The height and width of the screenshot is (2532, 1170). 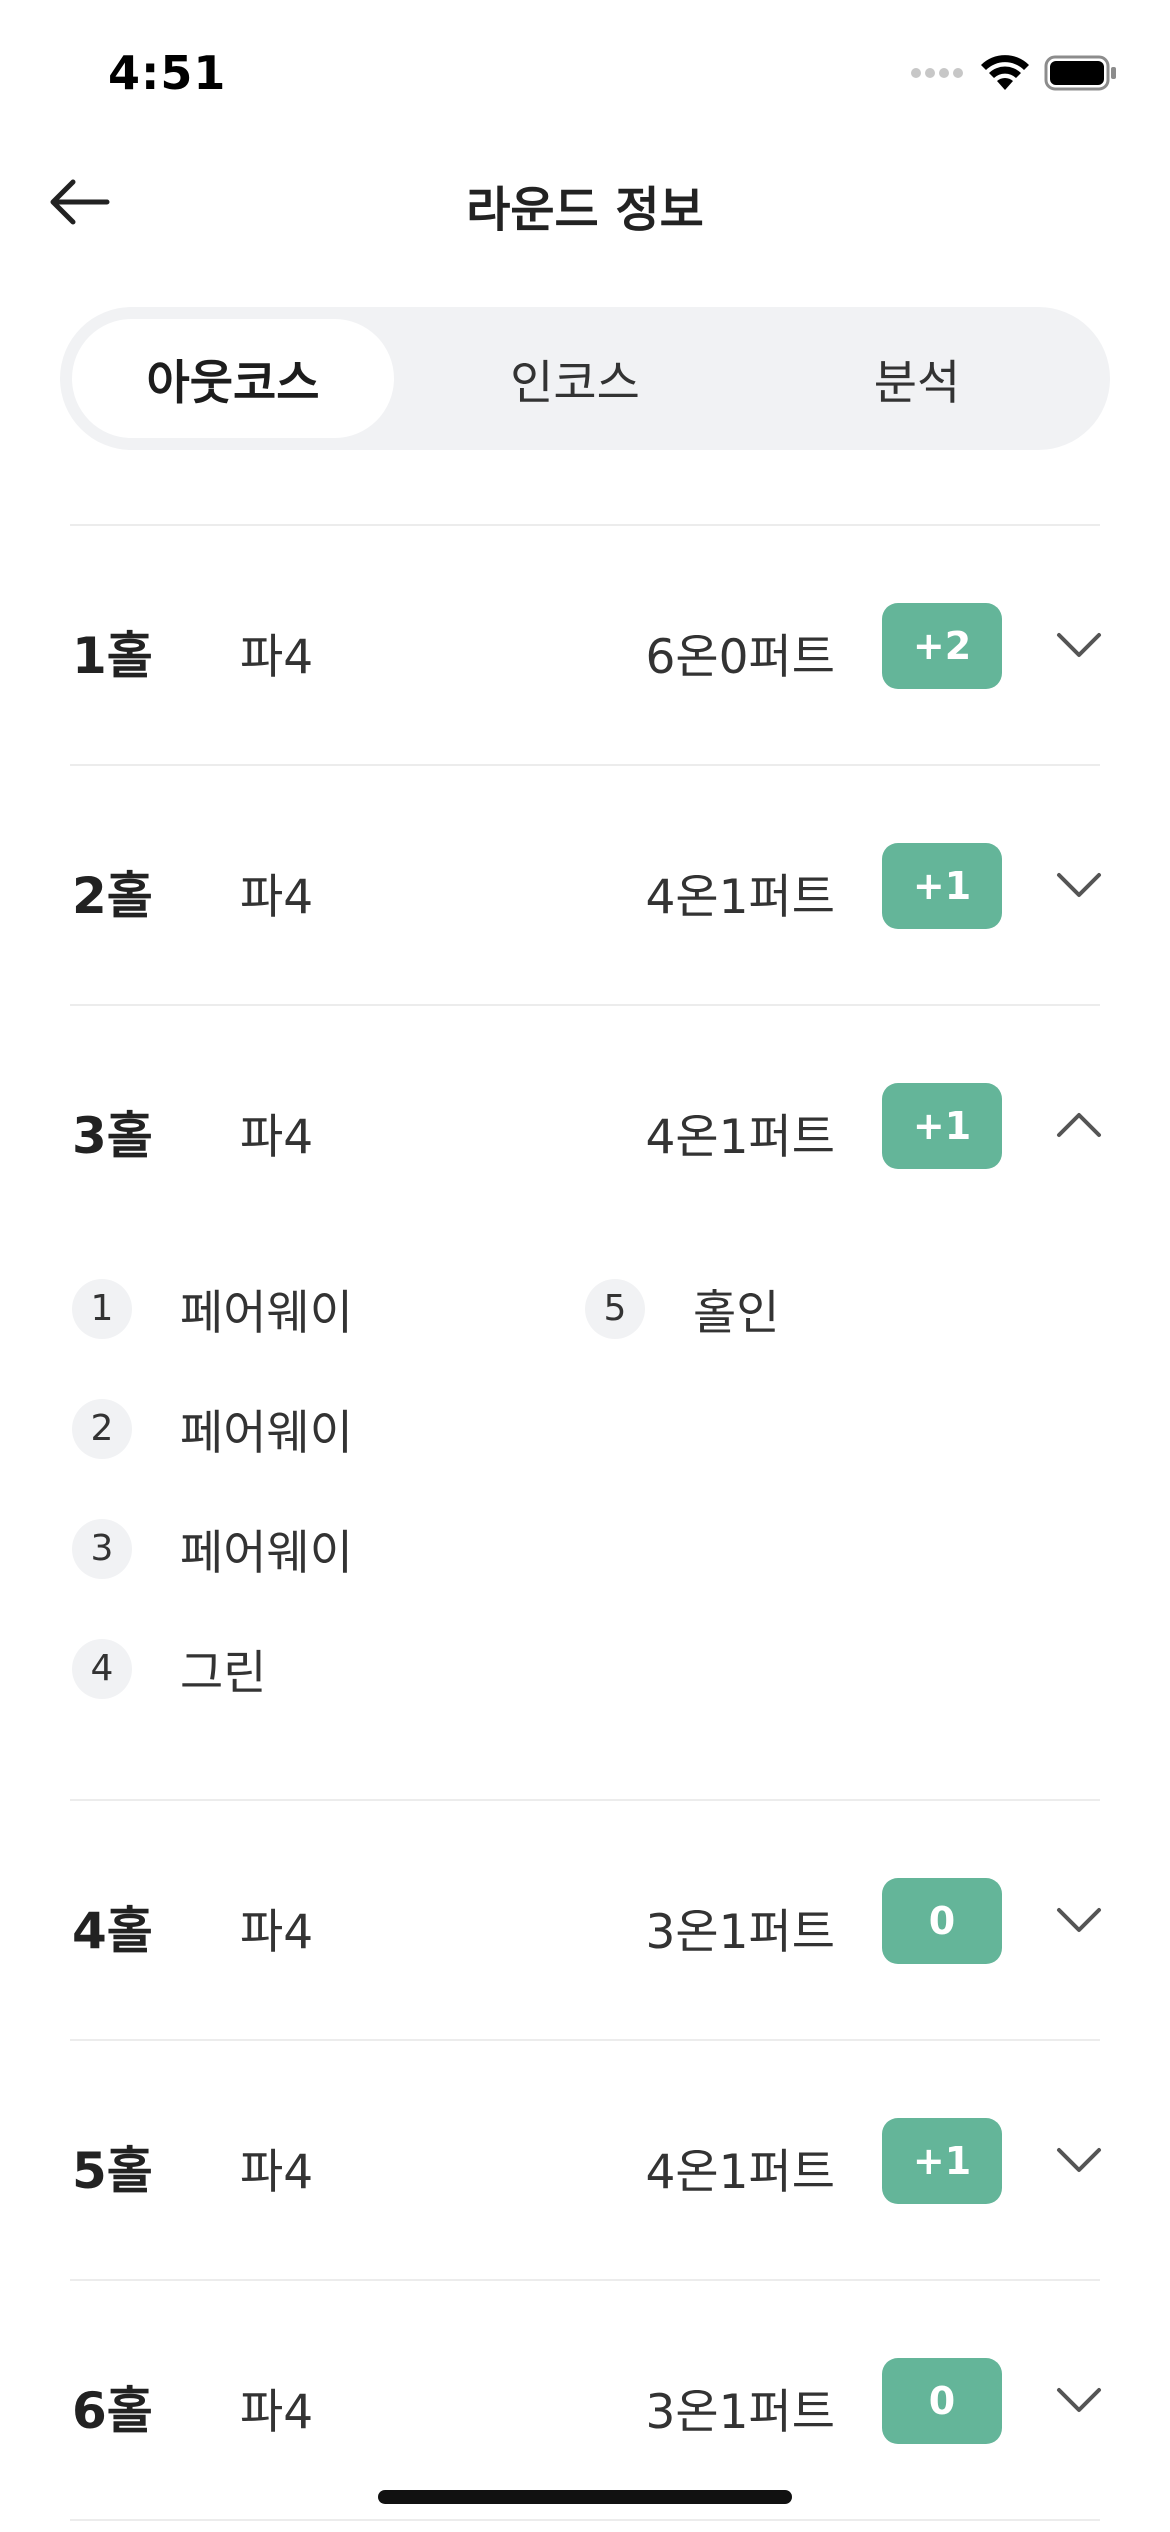 I want to click on hole-name: 6홀, so click(x=112, y=2411).